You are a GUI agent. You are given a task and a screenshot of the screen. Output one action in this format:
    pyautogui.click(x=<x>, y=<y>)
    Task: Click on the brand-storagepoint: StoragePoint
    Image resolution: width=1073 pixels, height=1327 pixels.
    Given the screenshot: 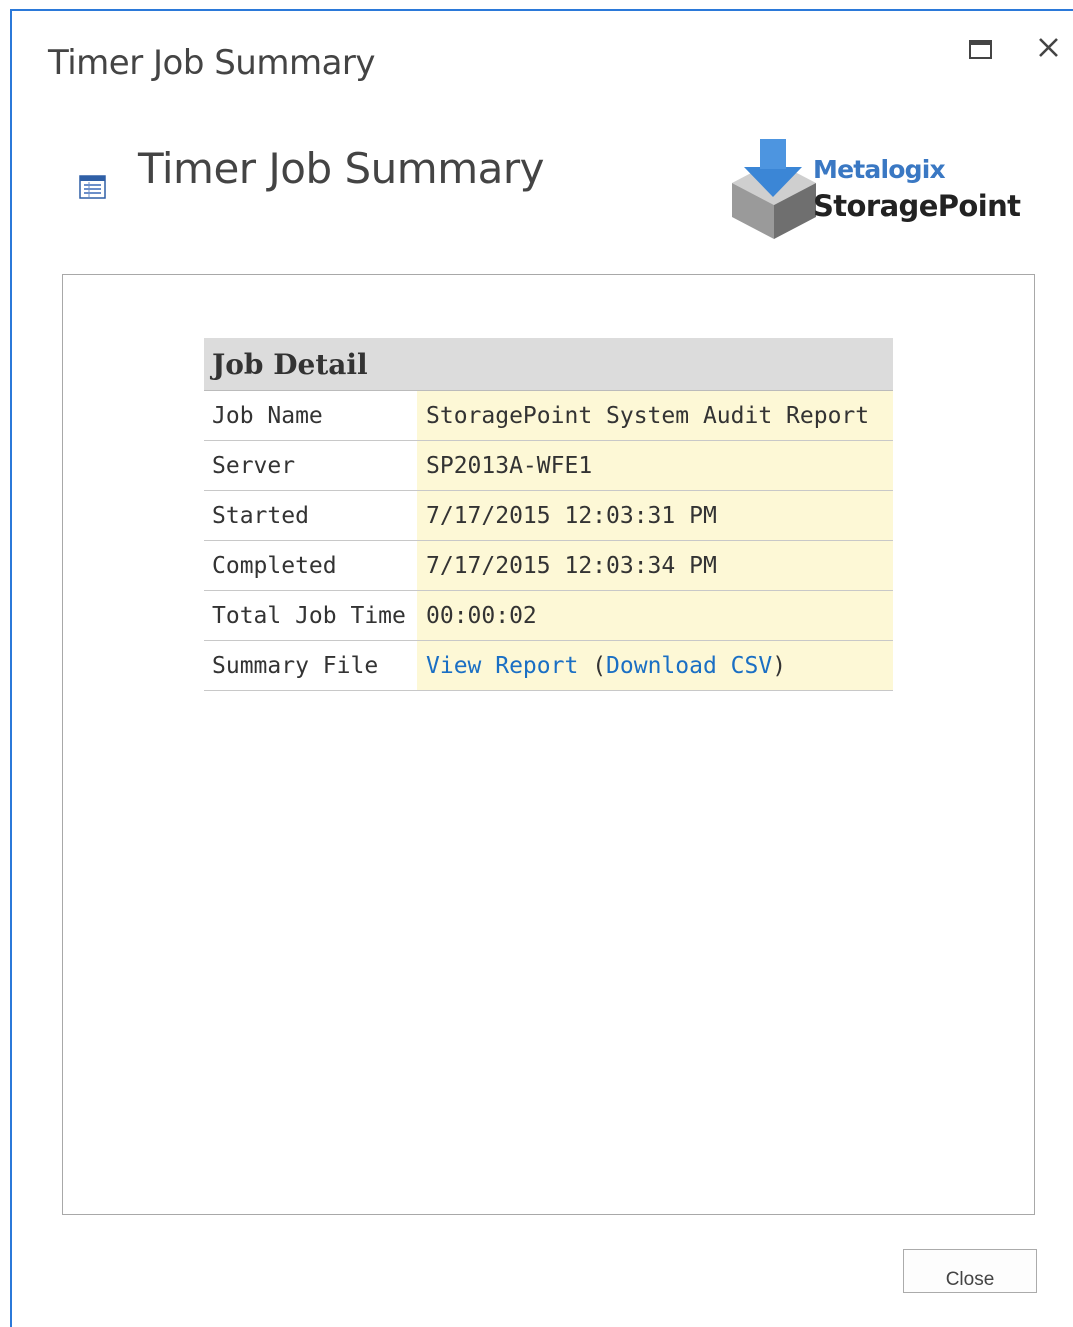 What is the action you would take?
    pyautogui.click(x=917, y=206)
    